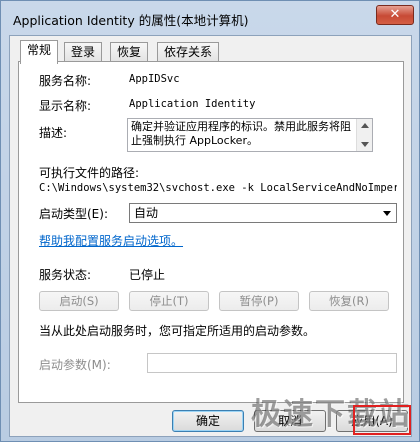  I want to click on service-name-value: AppIDSvc, so click(154, 79).